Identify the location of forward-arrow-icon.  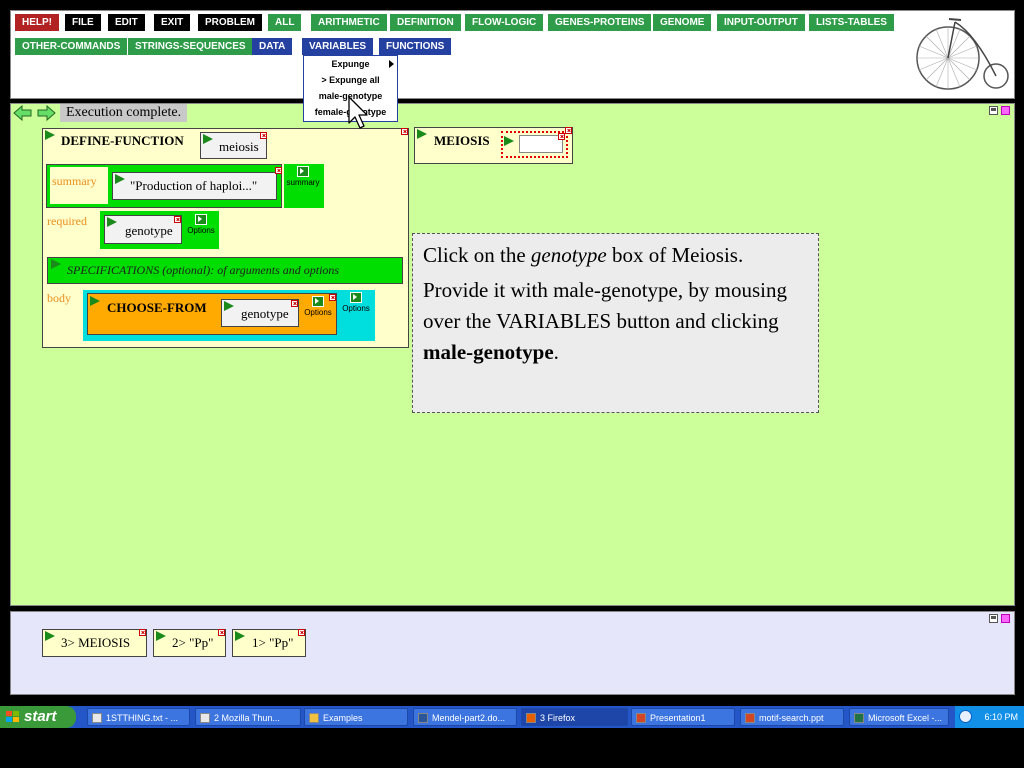
(46, 113).